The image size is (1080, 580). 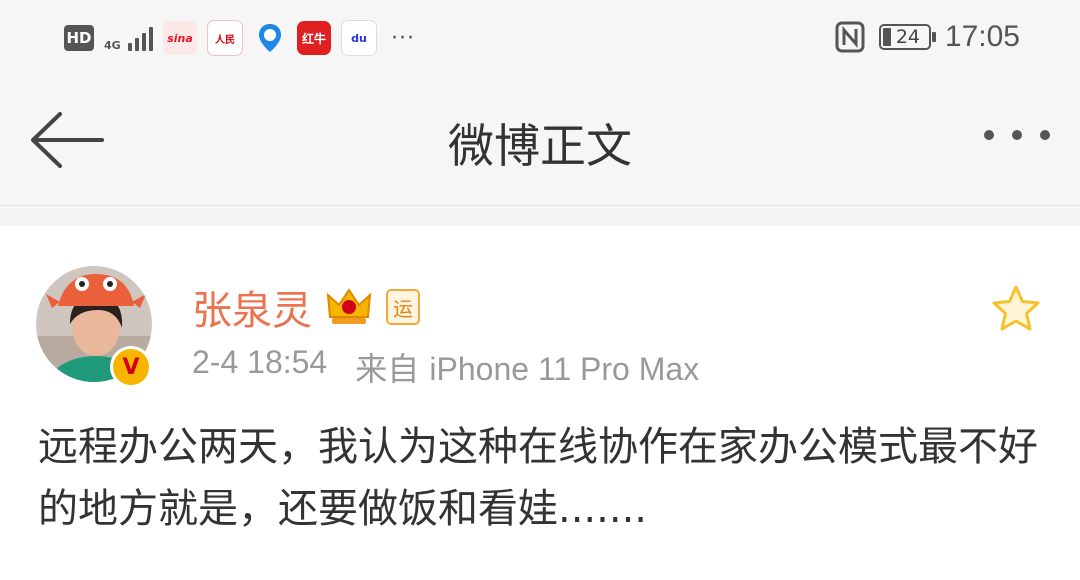 I want to click on user-line: 张泉灵 运, so click(x=306, y=307).